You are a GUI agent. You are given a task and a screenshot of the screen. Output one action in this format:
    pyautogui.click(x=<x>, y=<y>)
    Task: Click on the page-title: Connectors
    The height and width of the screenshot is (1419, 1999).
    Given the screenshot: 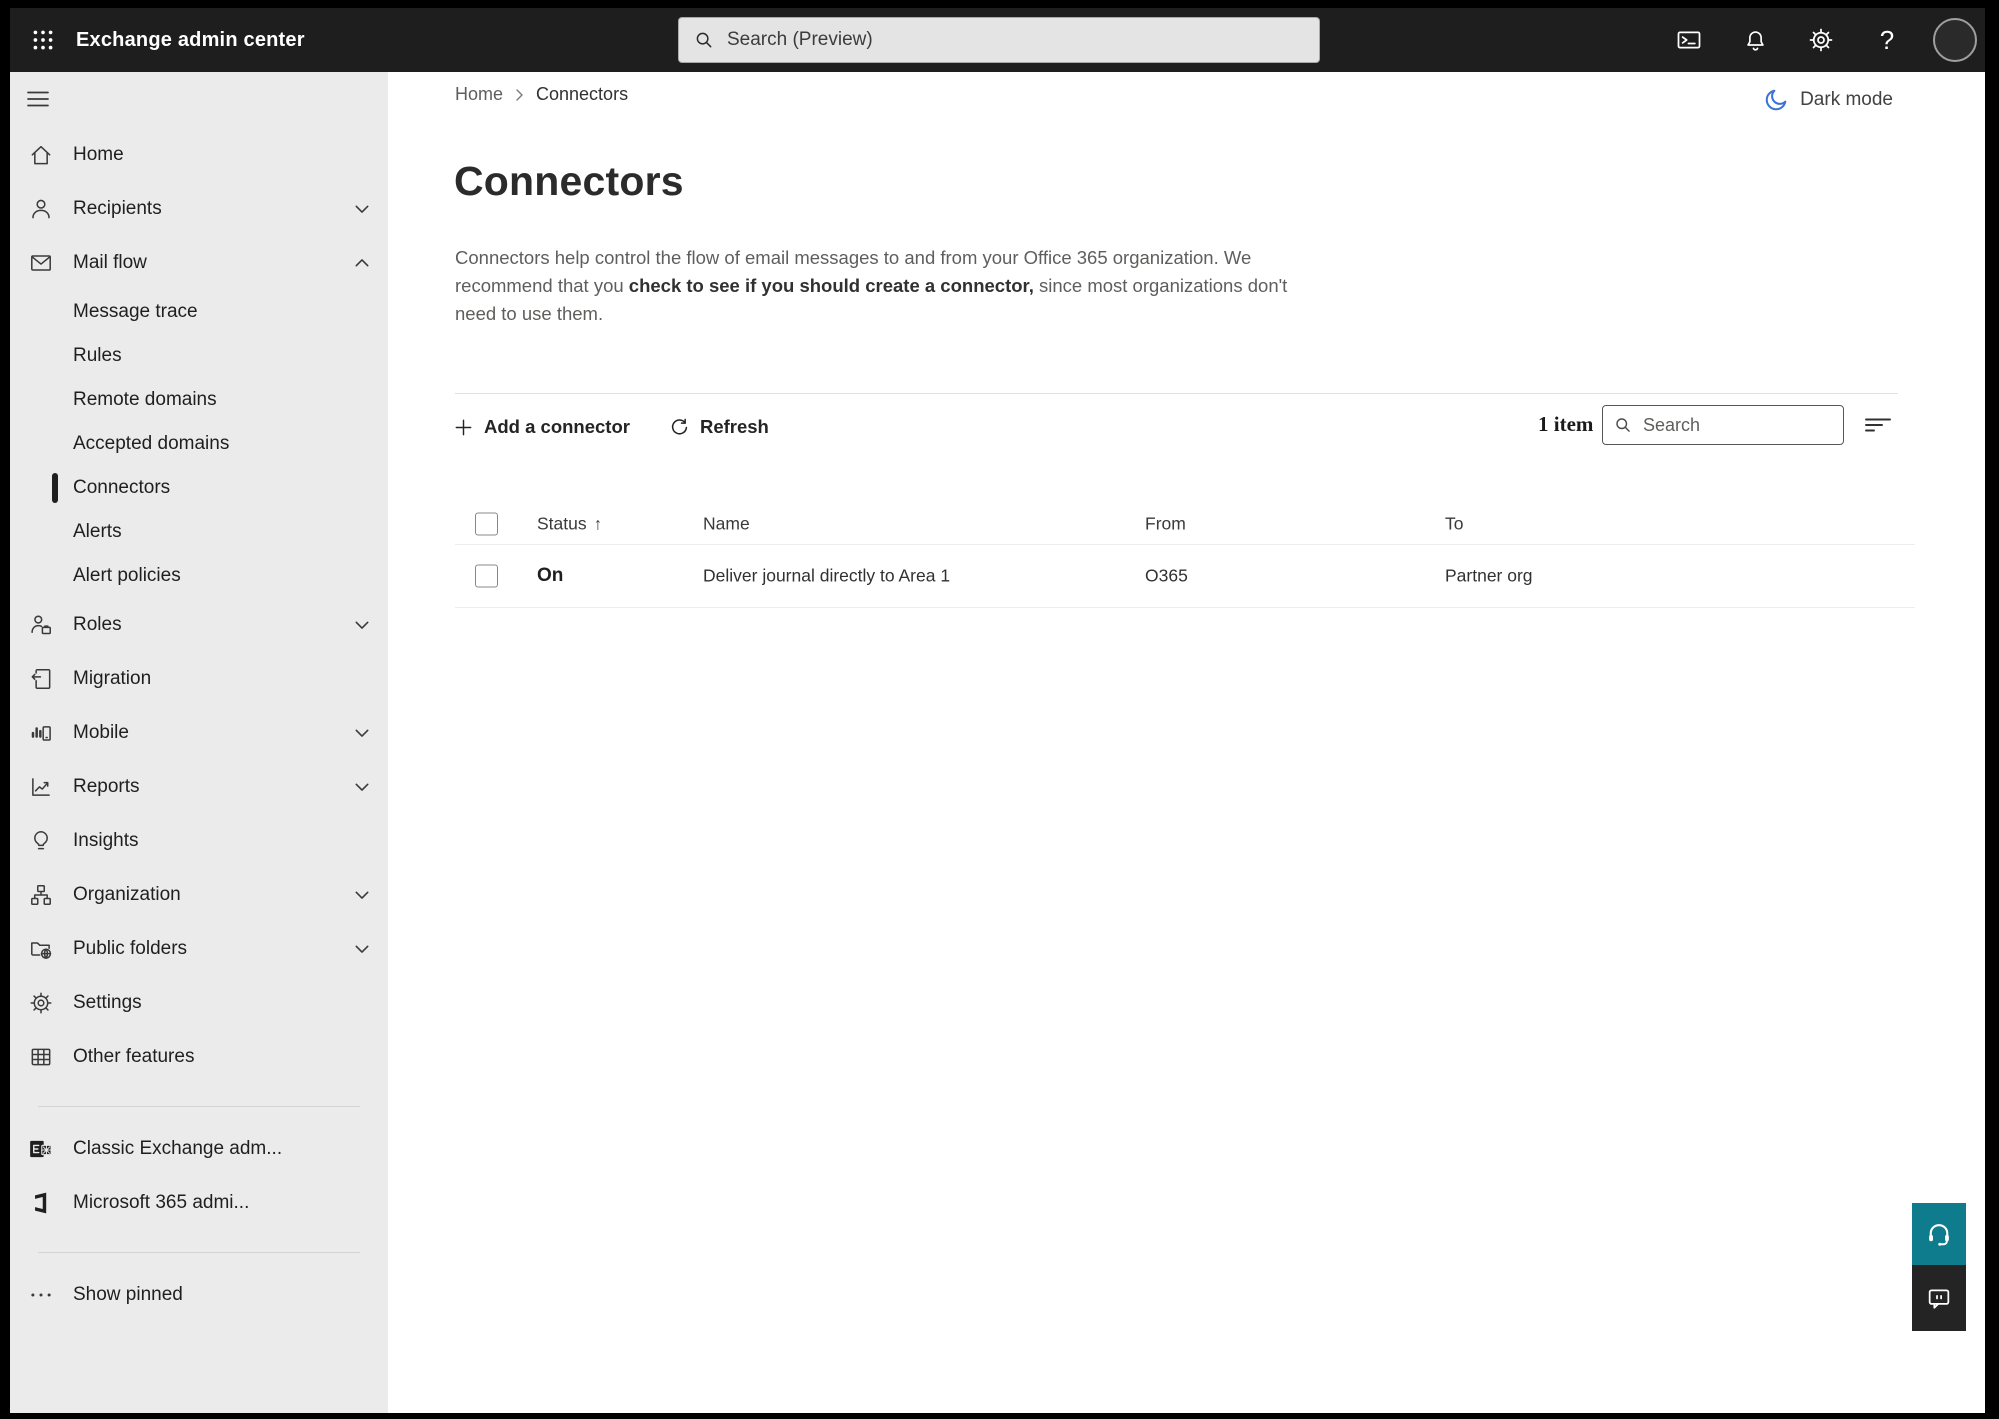 What is the action you would take?
    pyautogui.click(x=569, y=181)
    